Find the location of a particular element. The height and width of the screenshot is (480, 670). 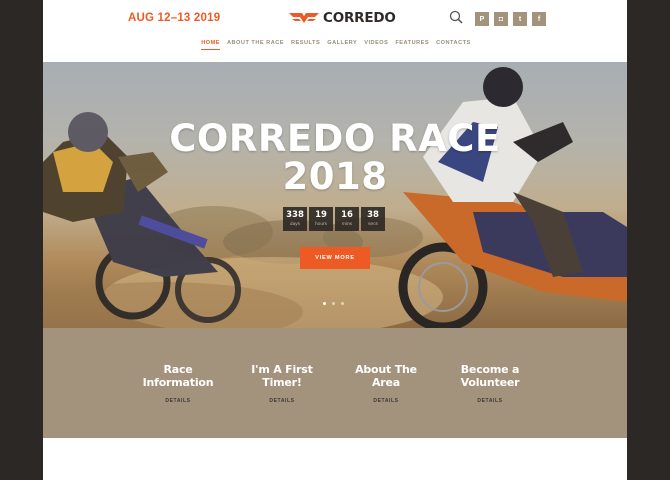

countdown-days: 338 days is located at coordinates (295, 219).